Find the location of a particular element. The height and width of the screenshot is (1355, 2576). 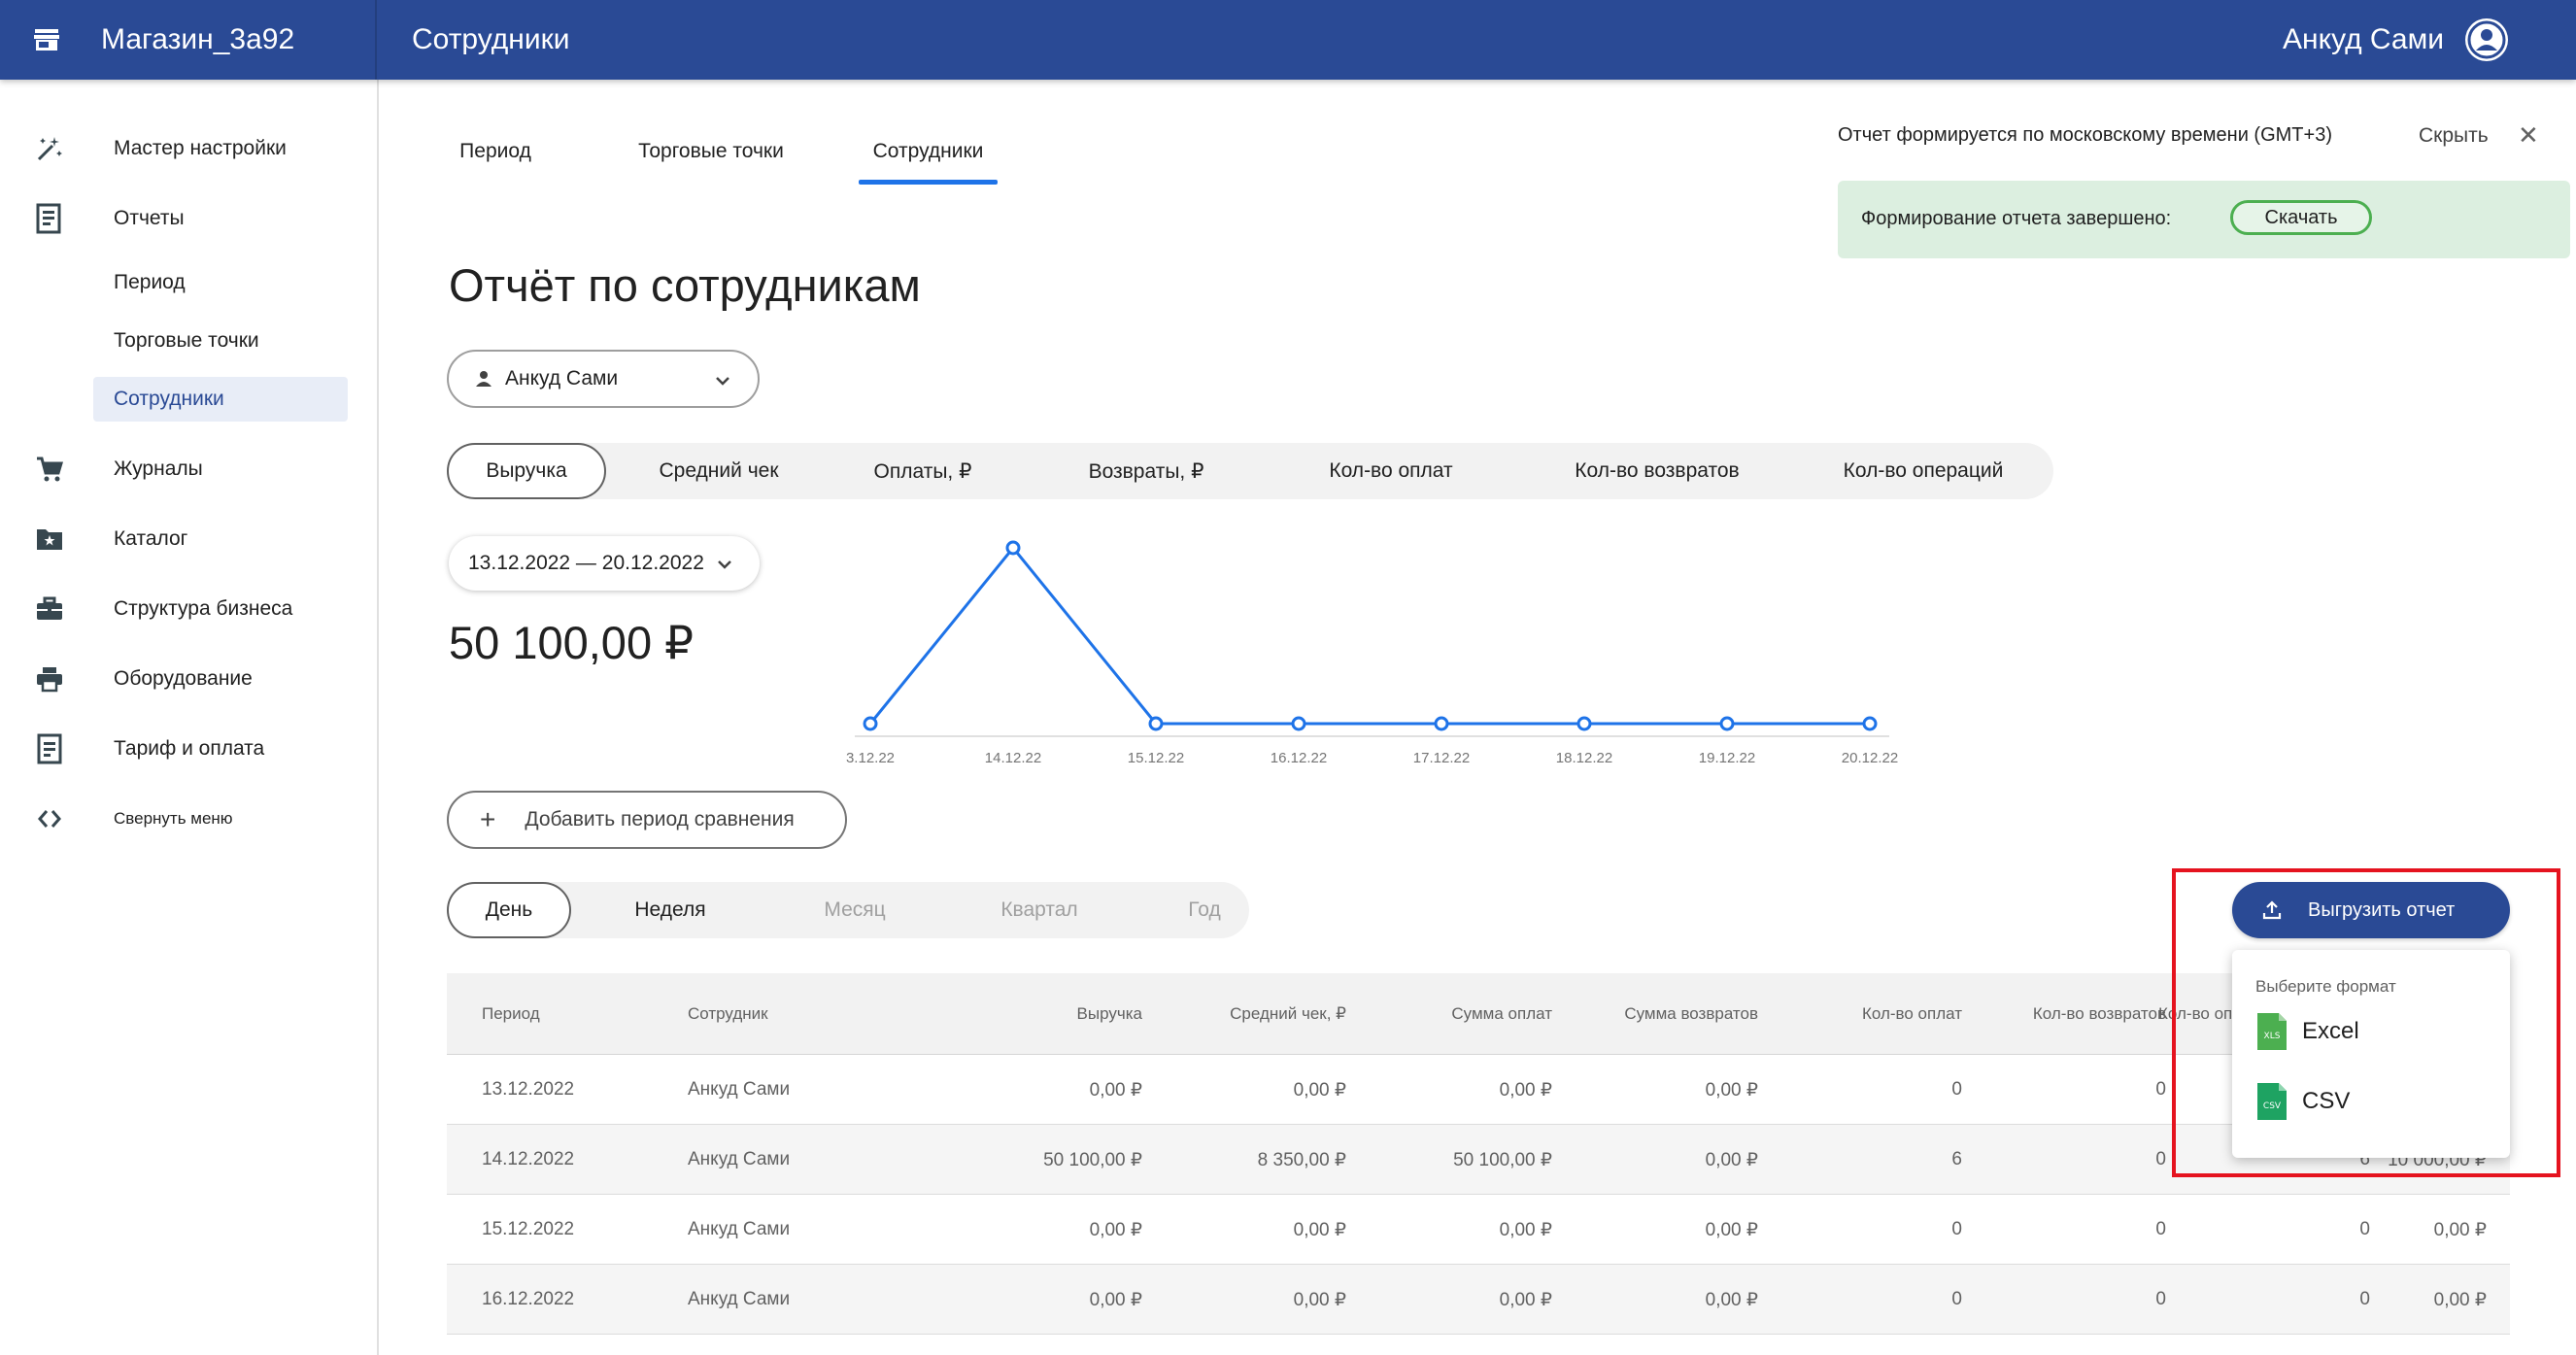

metric-operations-count: Кол-во операций is located at coordinates (1923, 471).